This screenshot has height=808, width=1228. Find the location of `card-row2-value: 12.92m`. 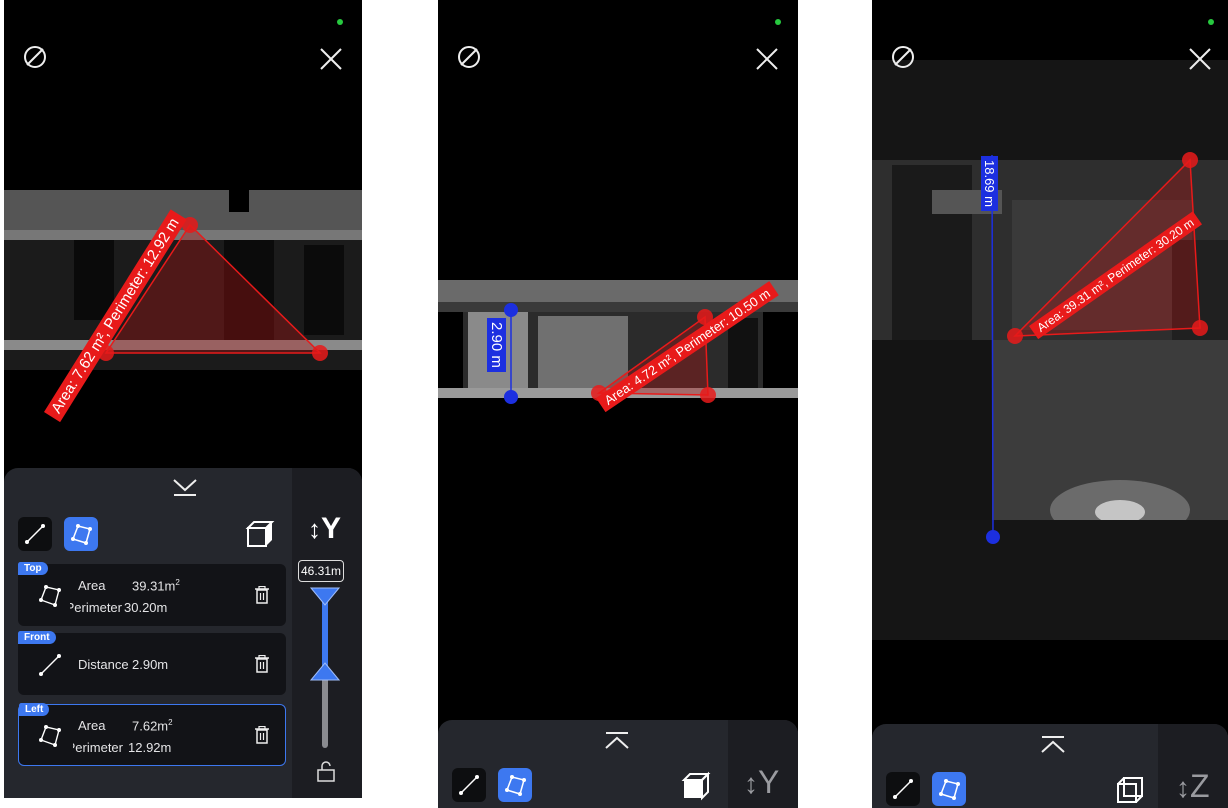

card-row2-value: 12.92m is located at coordinates (150, 747).